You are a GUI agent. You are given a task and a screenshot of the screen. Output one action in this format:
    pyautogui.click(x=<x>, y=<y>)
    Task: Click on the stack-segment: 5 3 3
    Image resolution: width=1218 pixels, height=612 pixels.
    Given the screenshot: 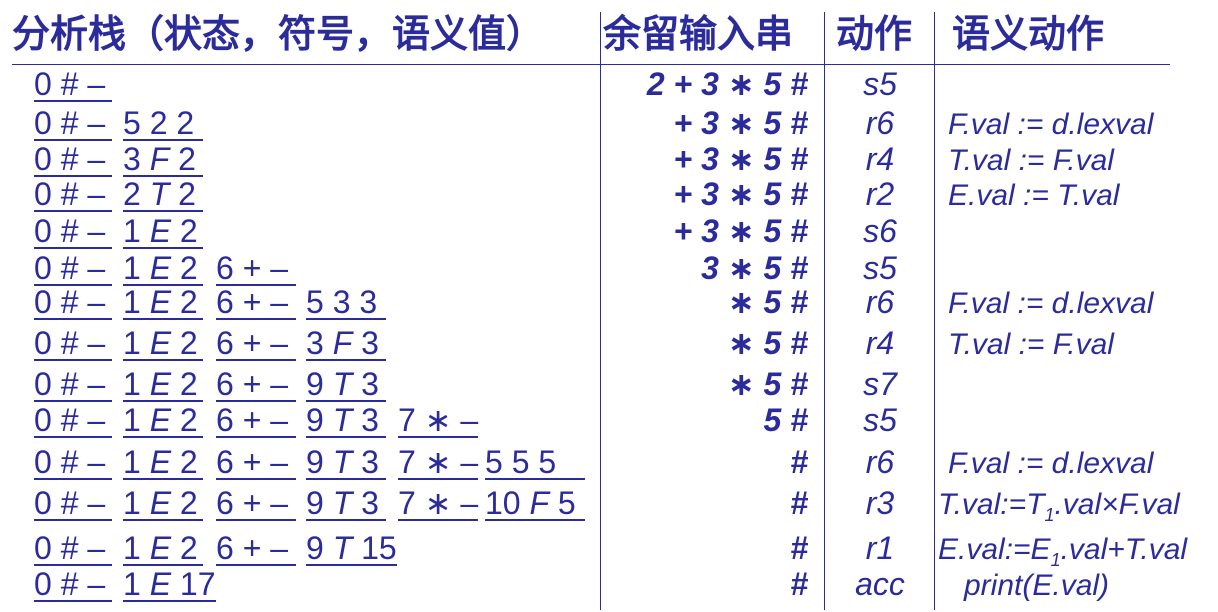 What is the action you would take?
    pyautogui.click(x=346, y=302)
    